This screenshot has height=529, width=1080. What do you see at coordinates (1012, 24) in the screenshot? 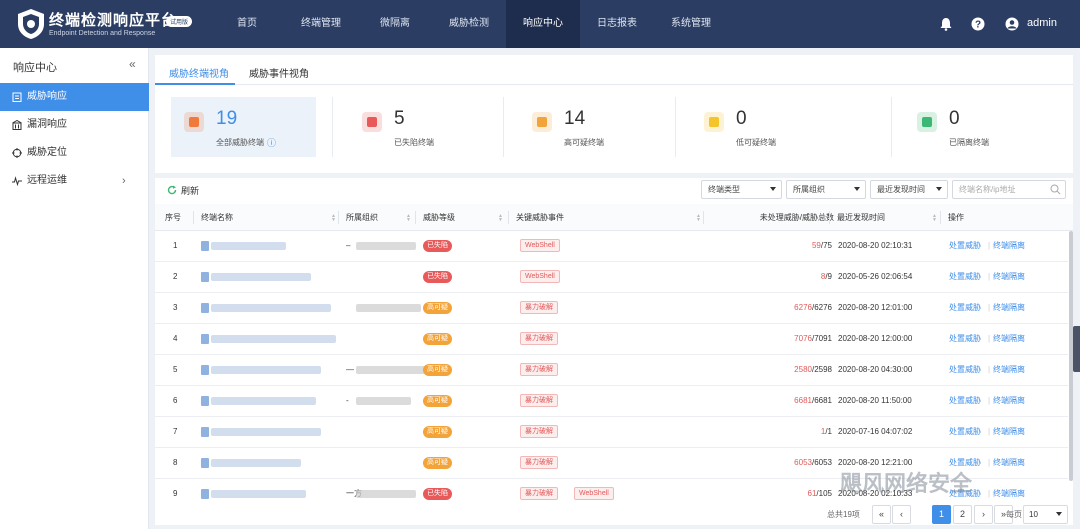
I see `user-avatar-icon` at bounding box center [1012, 24].